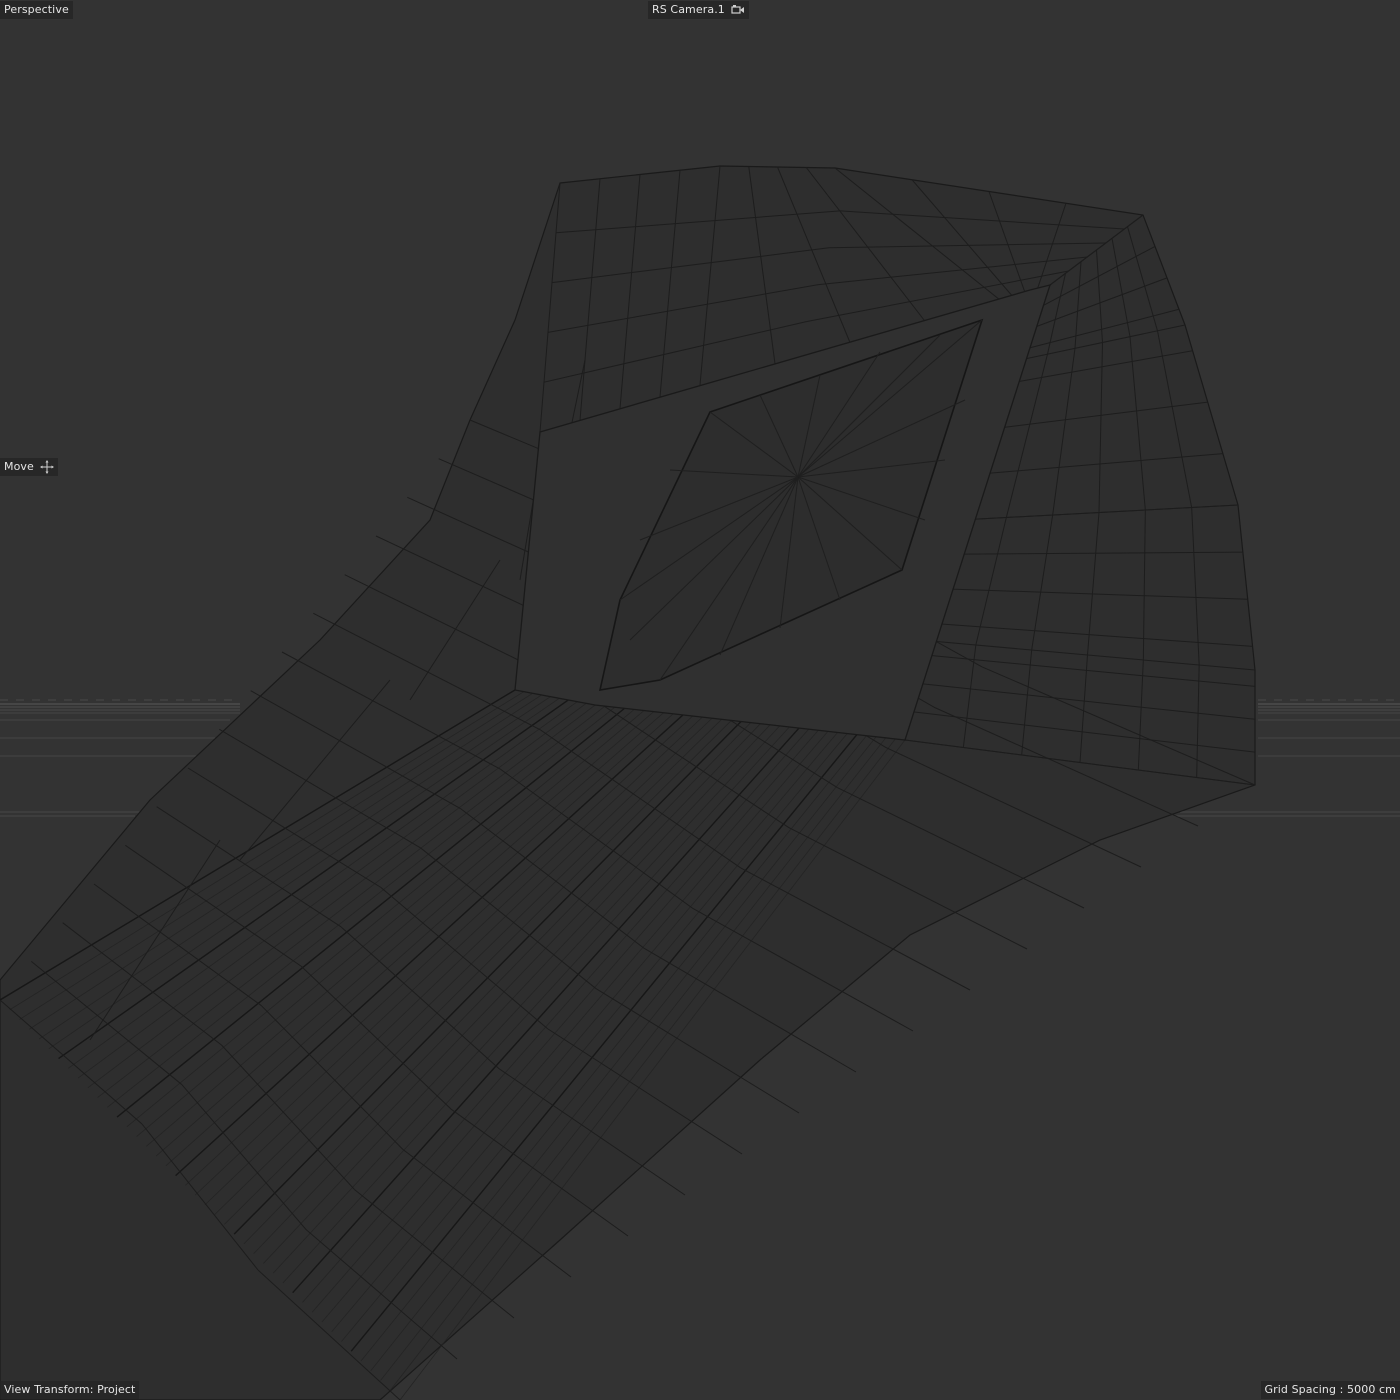 This screenshot has width=1400, height=1400. What do you see at coordinates (46, 467) in the screenshot?
I see `move-icon` at bounding box center [46, 467].